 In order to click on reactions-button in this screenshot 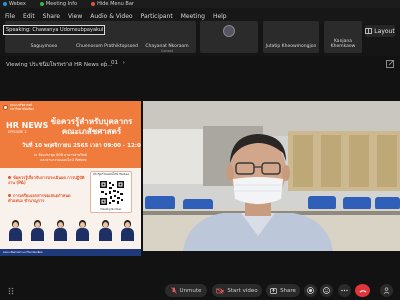, I will do `click(326, 290)`.